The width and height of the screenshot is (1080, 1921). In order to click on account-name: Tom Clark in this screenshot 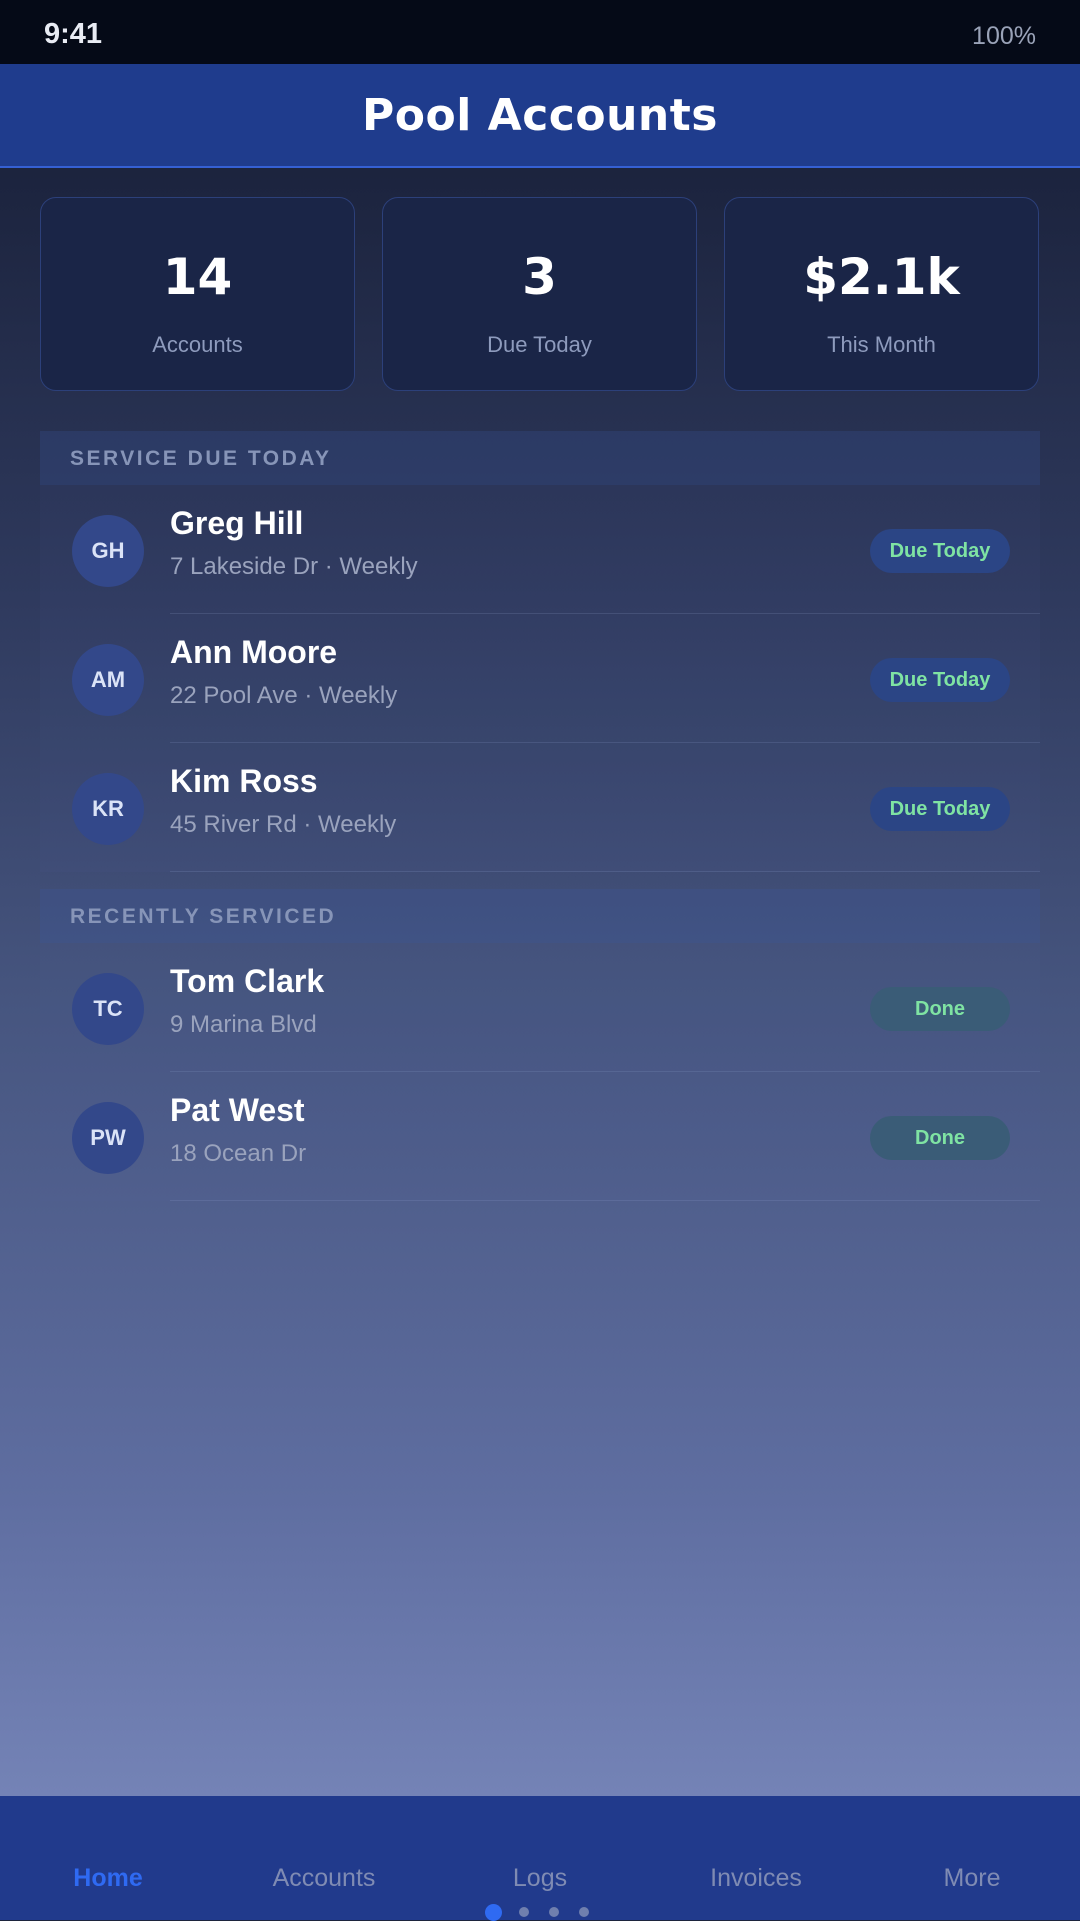, I will do `click(247, 981)`.